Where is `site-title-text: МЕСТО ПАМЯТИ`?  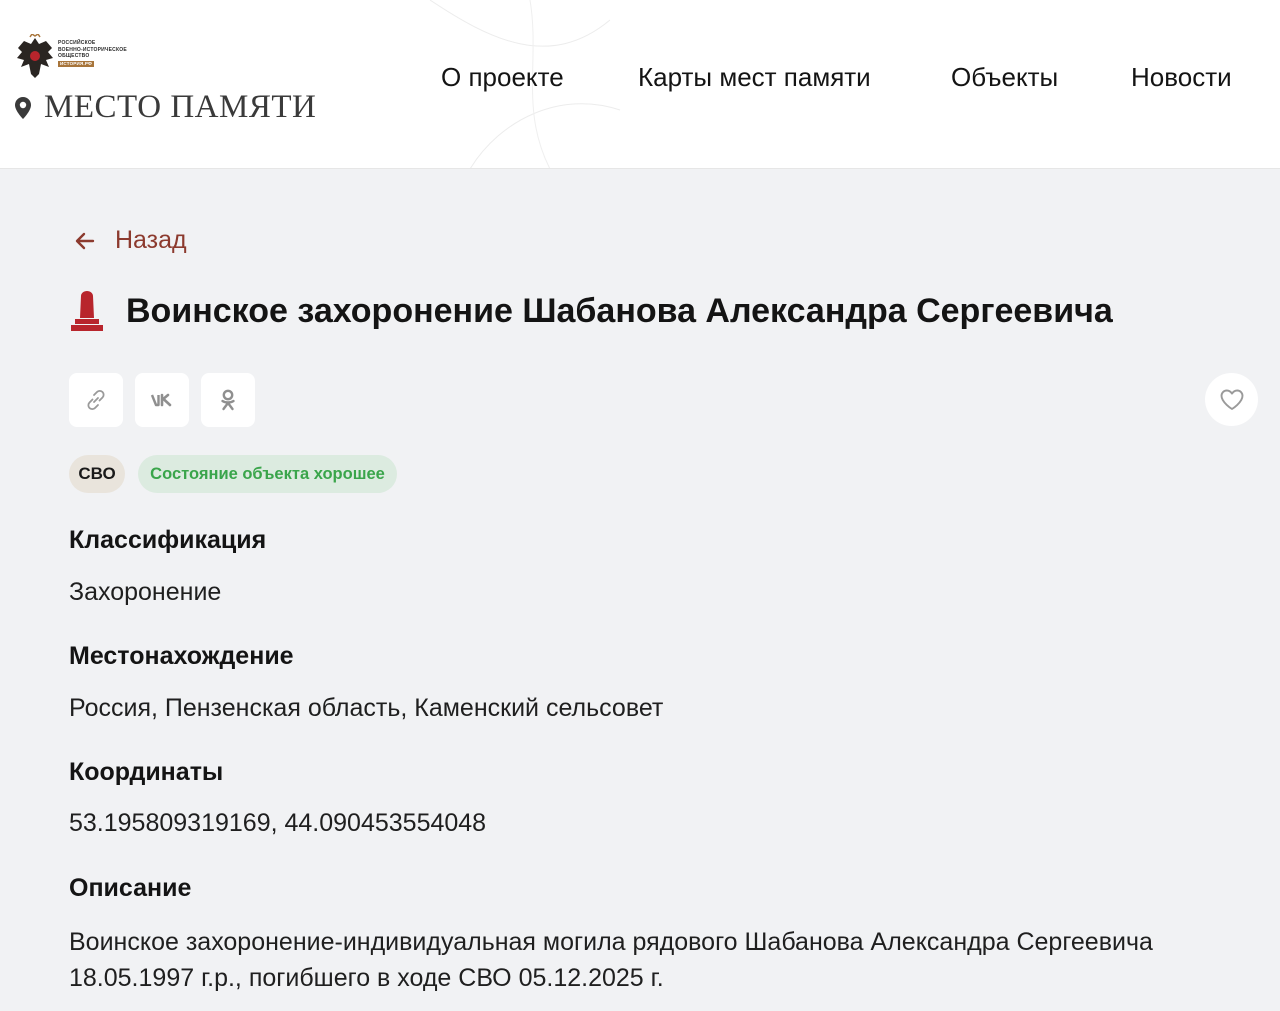
site-title-text: МЕСТО ПАМЯТИ is located at coordinates (180, 107).